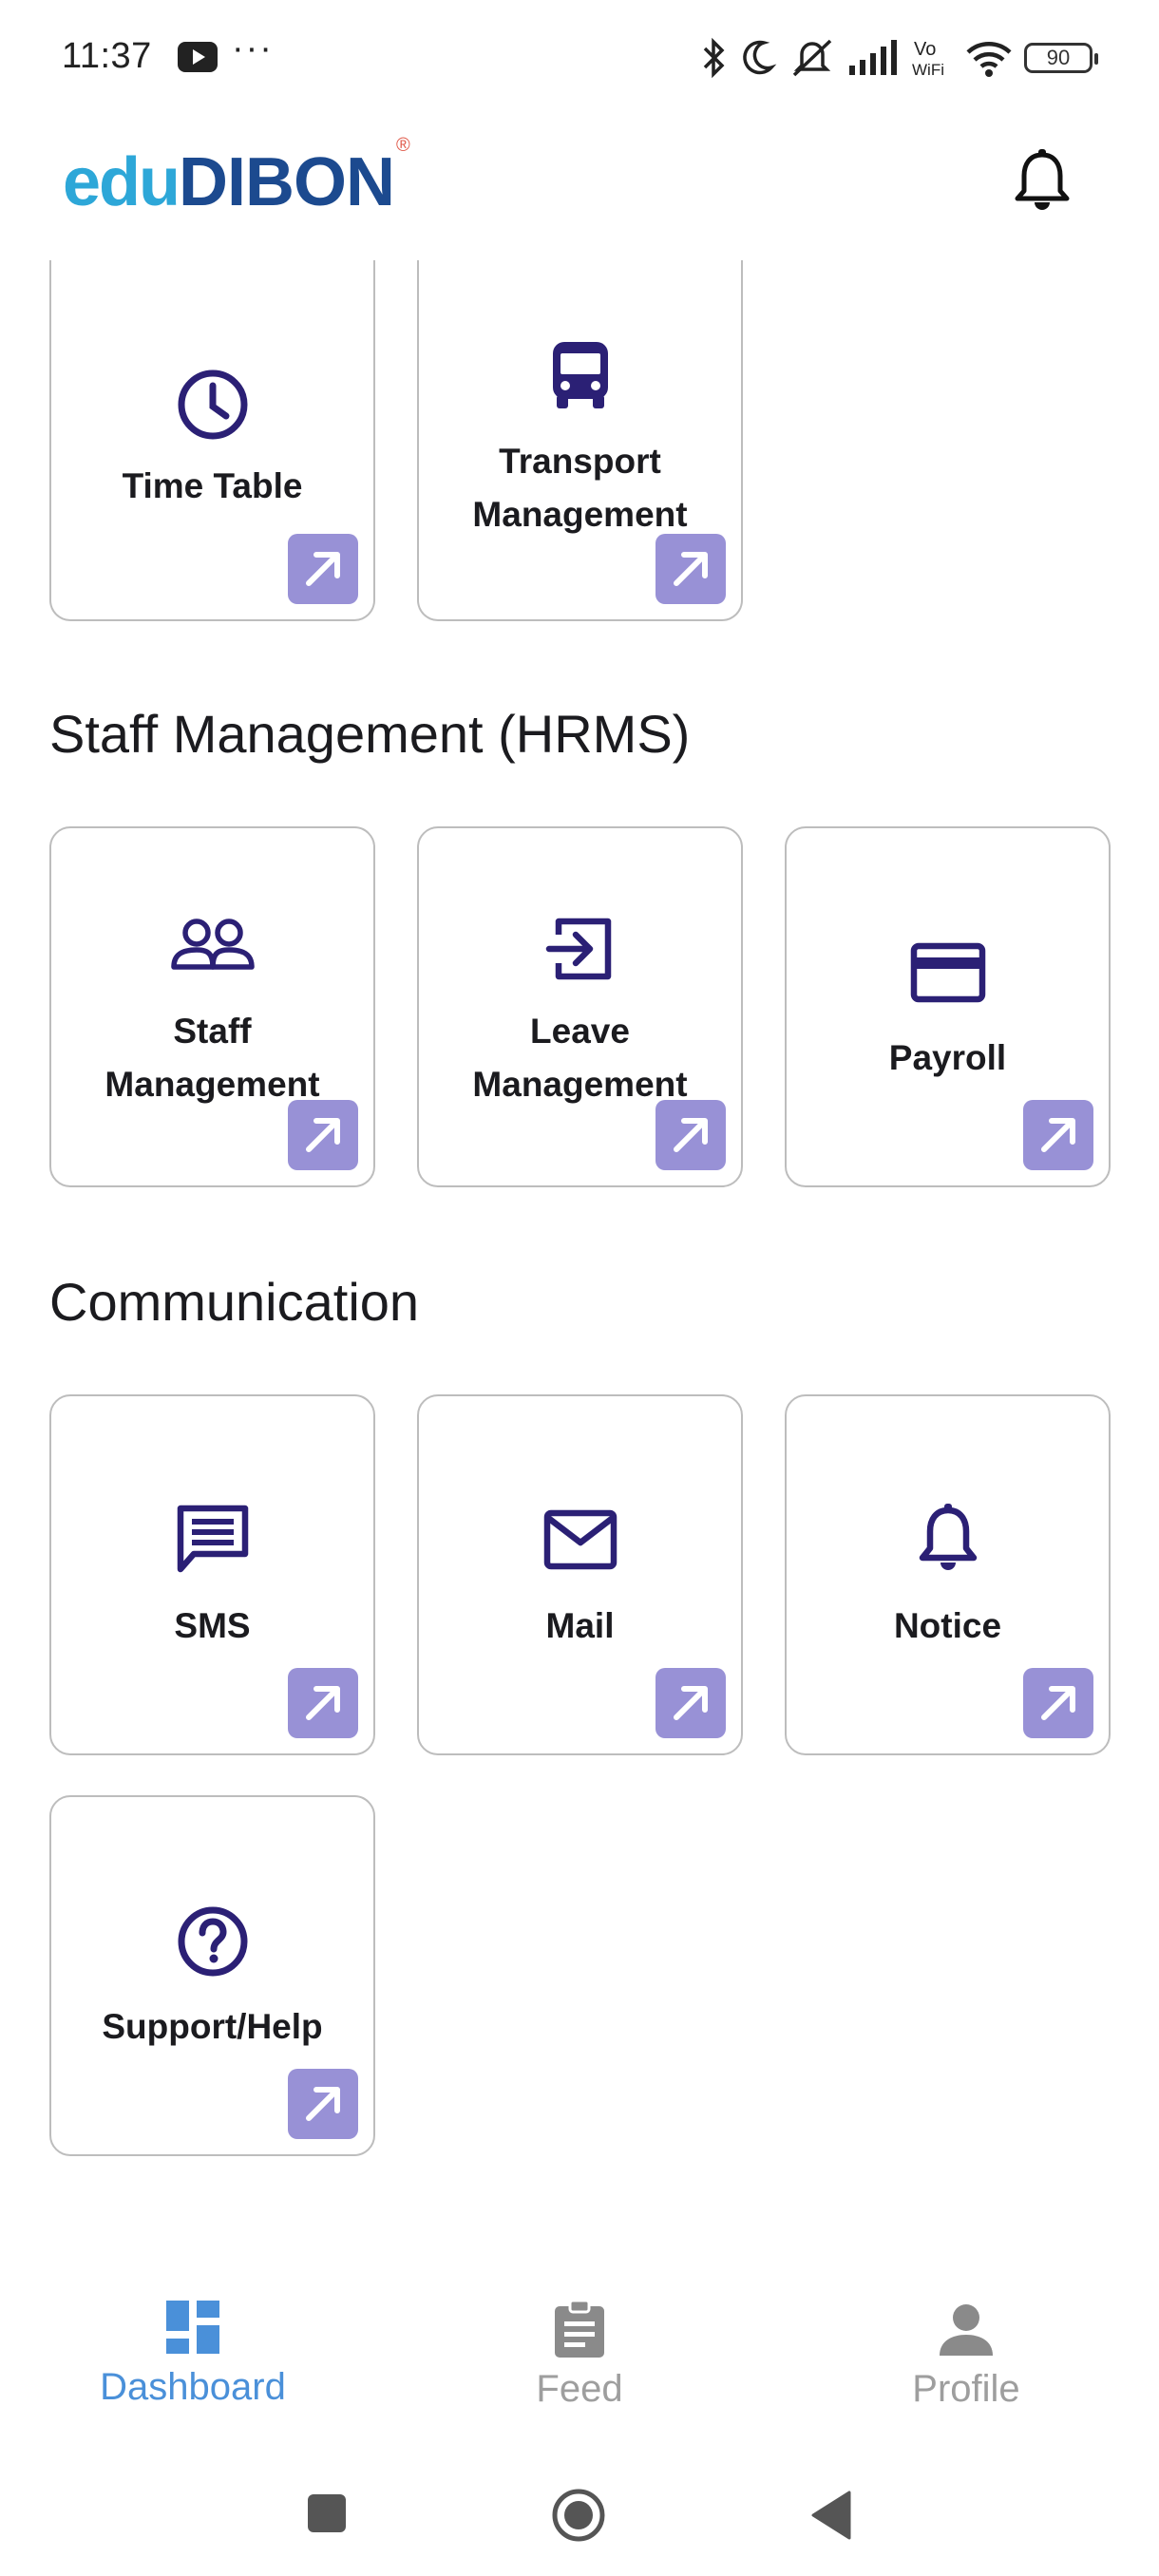 The width and height of the screenshot is (1159, 2576). I want to click on card-label: Support/Help, so click(212, 2026).